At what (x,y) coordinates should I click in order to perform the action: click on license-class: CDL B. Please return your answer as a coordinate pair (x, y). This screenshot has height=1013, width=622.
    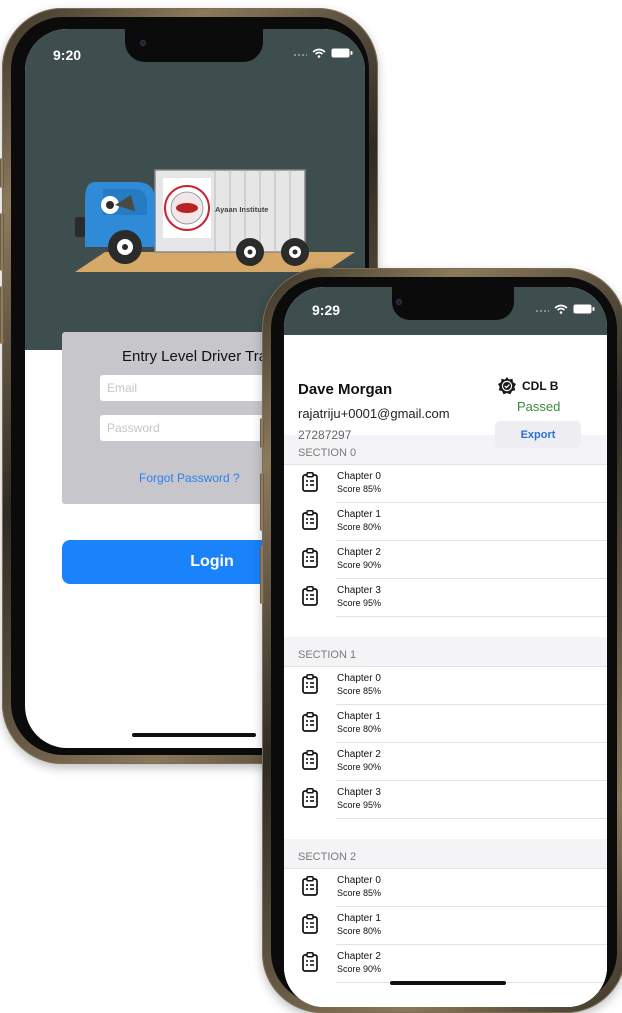
    Looking at the image, I should click on (540, 386).